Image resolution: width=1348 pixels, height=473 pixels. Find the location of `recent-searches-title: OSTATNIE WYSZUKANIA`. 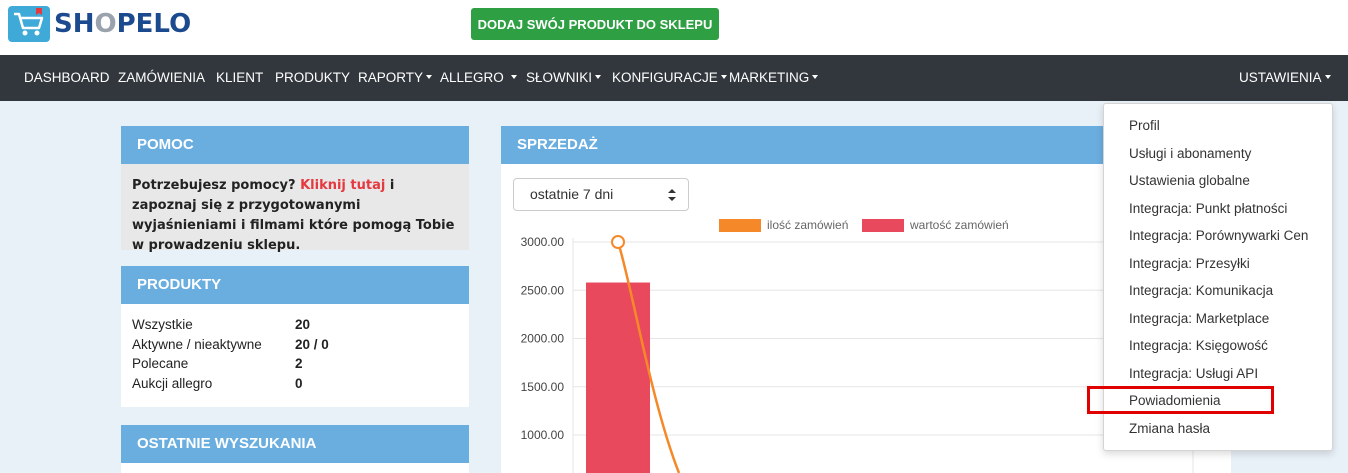

recent-searches-title: OSTATNIE WYSZUKANIA is located at coordinates (295, 444).